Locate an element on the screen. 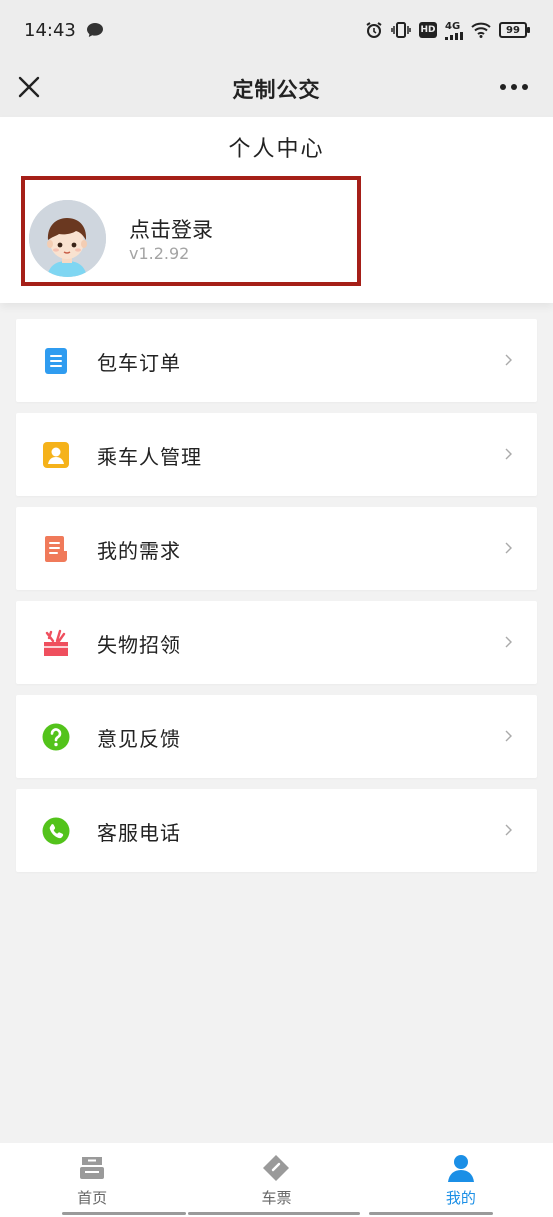  menu-item-feedback: 意见反馈 is located at coordinates (276, 736).